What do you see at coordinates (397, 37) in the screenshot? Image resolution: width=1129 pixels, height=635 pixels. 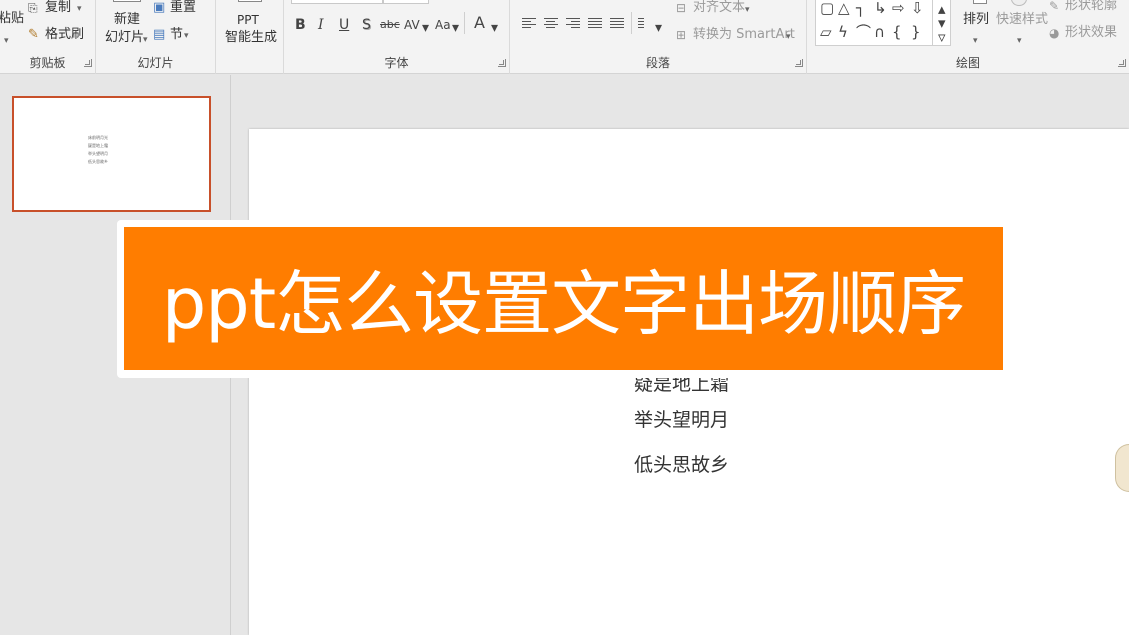 I see `font-group: B I U S abc AV ▾ Aa ▾ A ▾ 字体` at bounding box center [397, 37].